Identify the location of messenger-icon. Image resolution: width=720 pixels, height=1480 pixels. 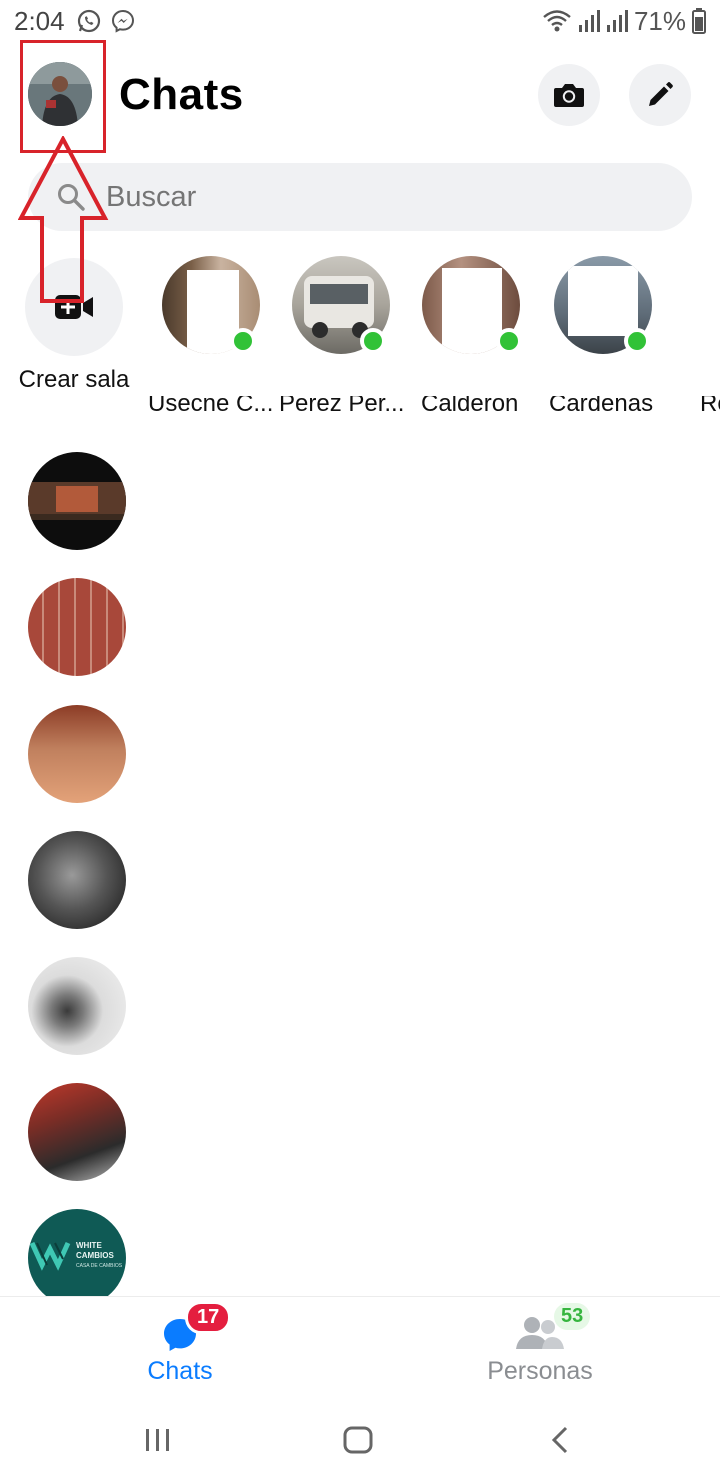
(123, 21).